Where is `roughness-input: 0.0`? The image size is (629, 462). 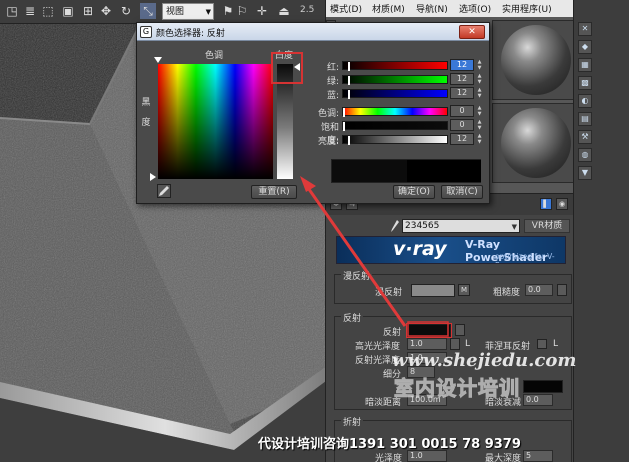
roughness-input: 0.0 is located at coordinates (539, 290).